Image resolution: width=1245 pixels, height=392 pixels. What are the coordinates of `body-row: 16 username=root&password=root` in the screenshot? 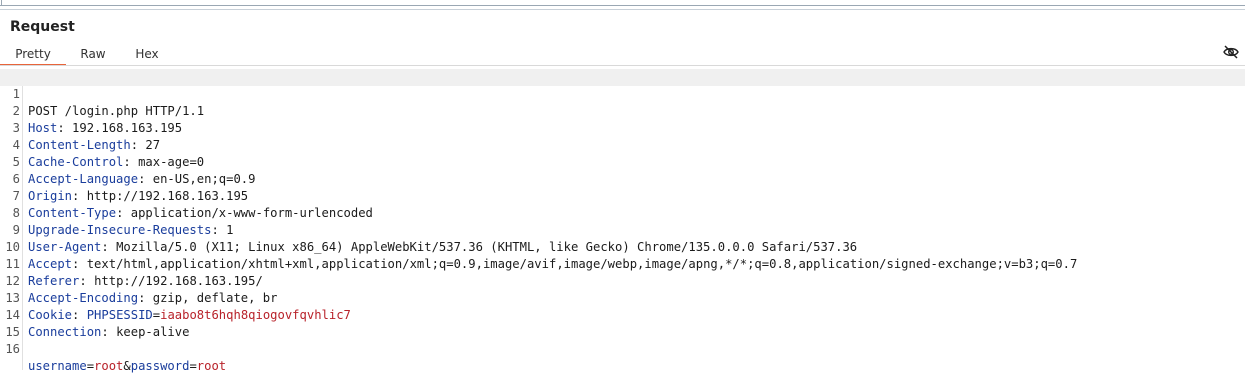 It's located at (622, 348).